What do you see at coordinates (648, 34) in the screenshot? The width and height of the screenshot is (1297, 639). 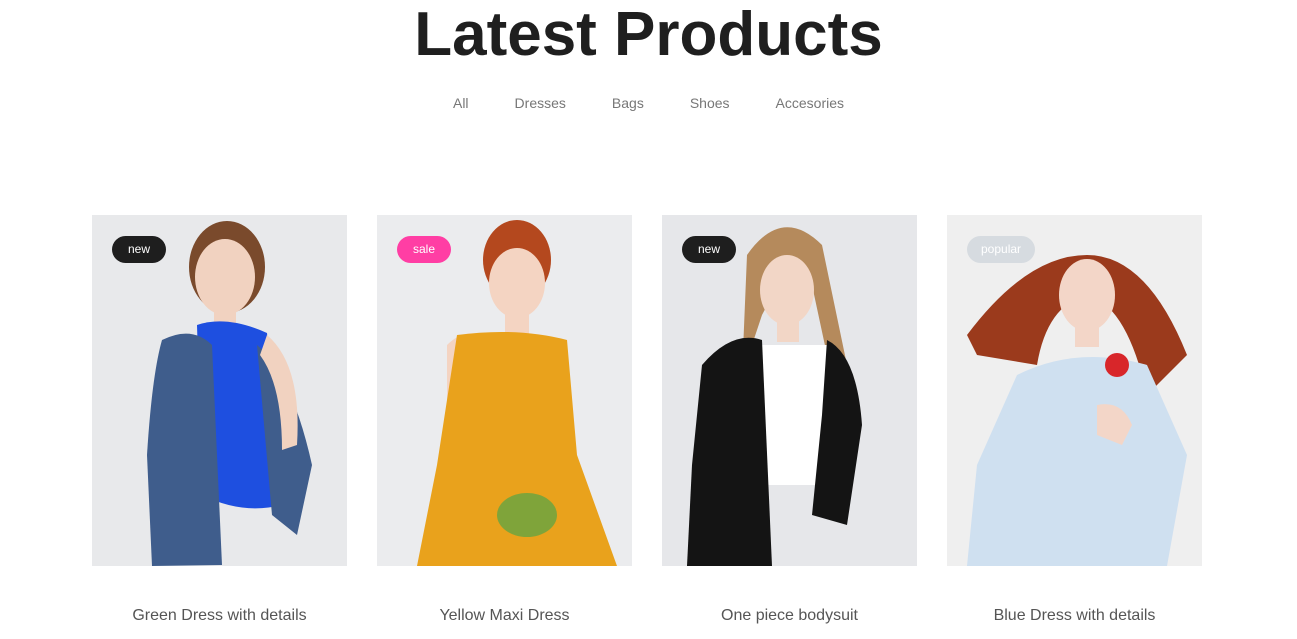 I see `page-title: Latest Products` at bounding box center [648, 34].